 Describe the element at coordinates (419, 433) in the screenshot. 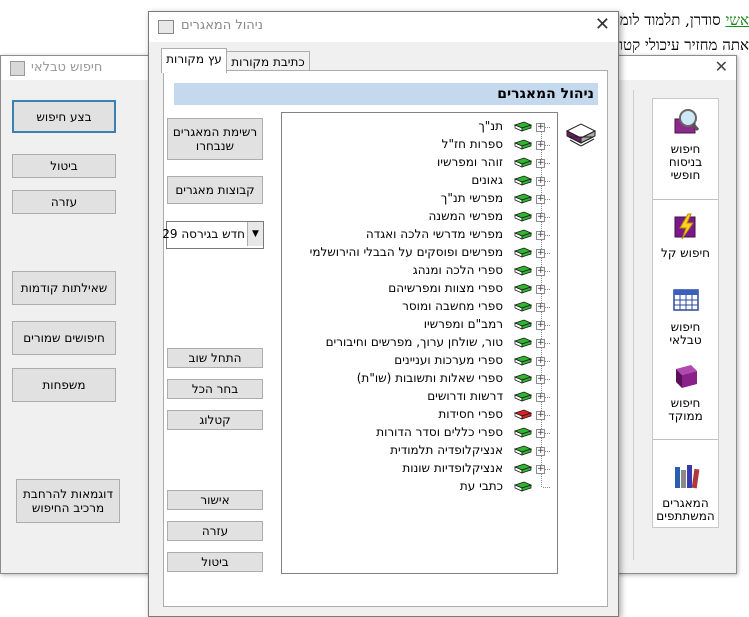

I see `tree-item: + ספרי כללים וסדר הדורות` at that location.